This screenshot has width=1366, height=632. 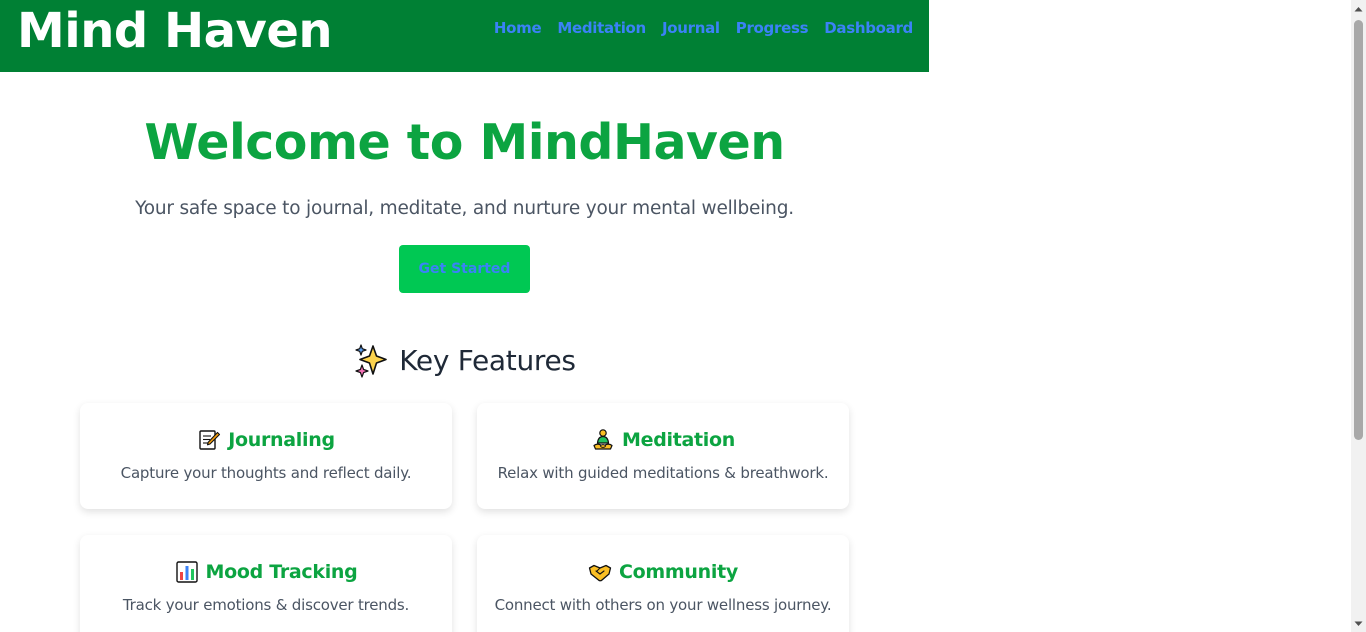 I want to click on nav-link-dashboard: Dashboard, so click(x=868, y=28).